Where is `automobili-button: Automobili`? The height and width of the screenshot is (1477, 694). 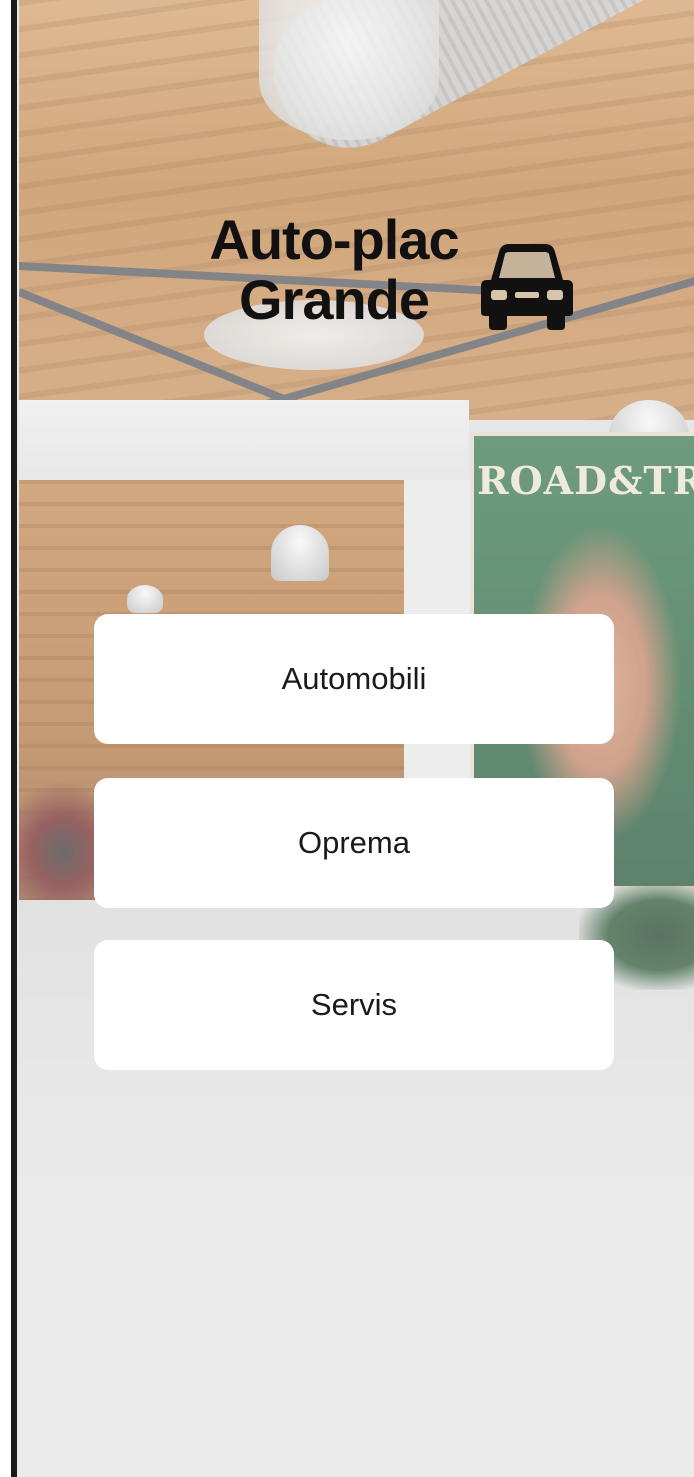
automobili-button: Automobili is located at coordinates (354, 679).